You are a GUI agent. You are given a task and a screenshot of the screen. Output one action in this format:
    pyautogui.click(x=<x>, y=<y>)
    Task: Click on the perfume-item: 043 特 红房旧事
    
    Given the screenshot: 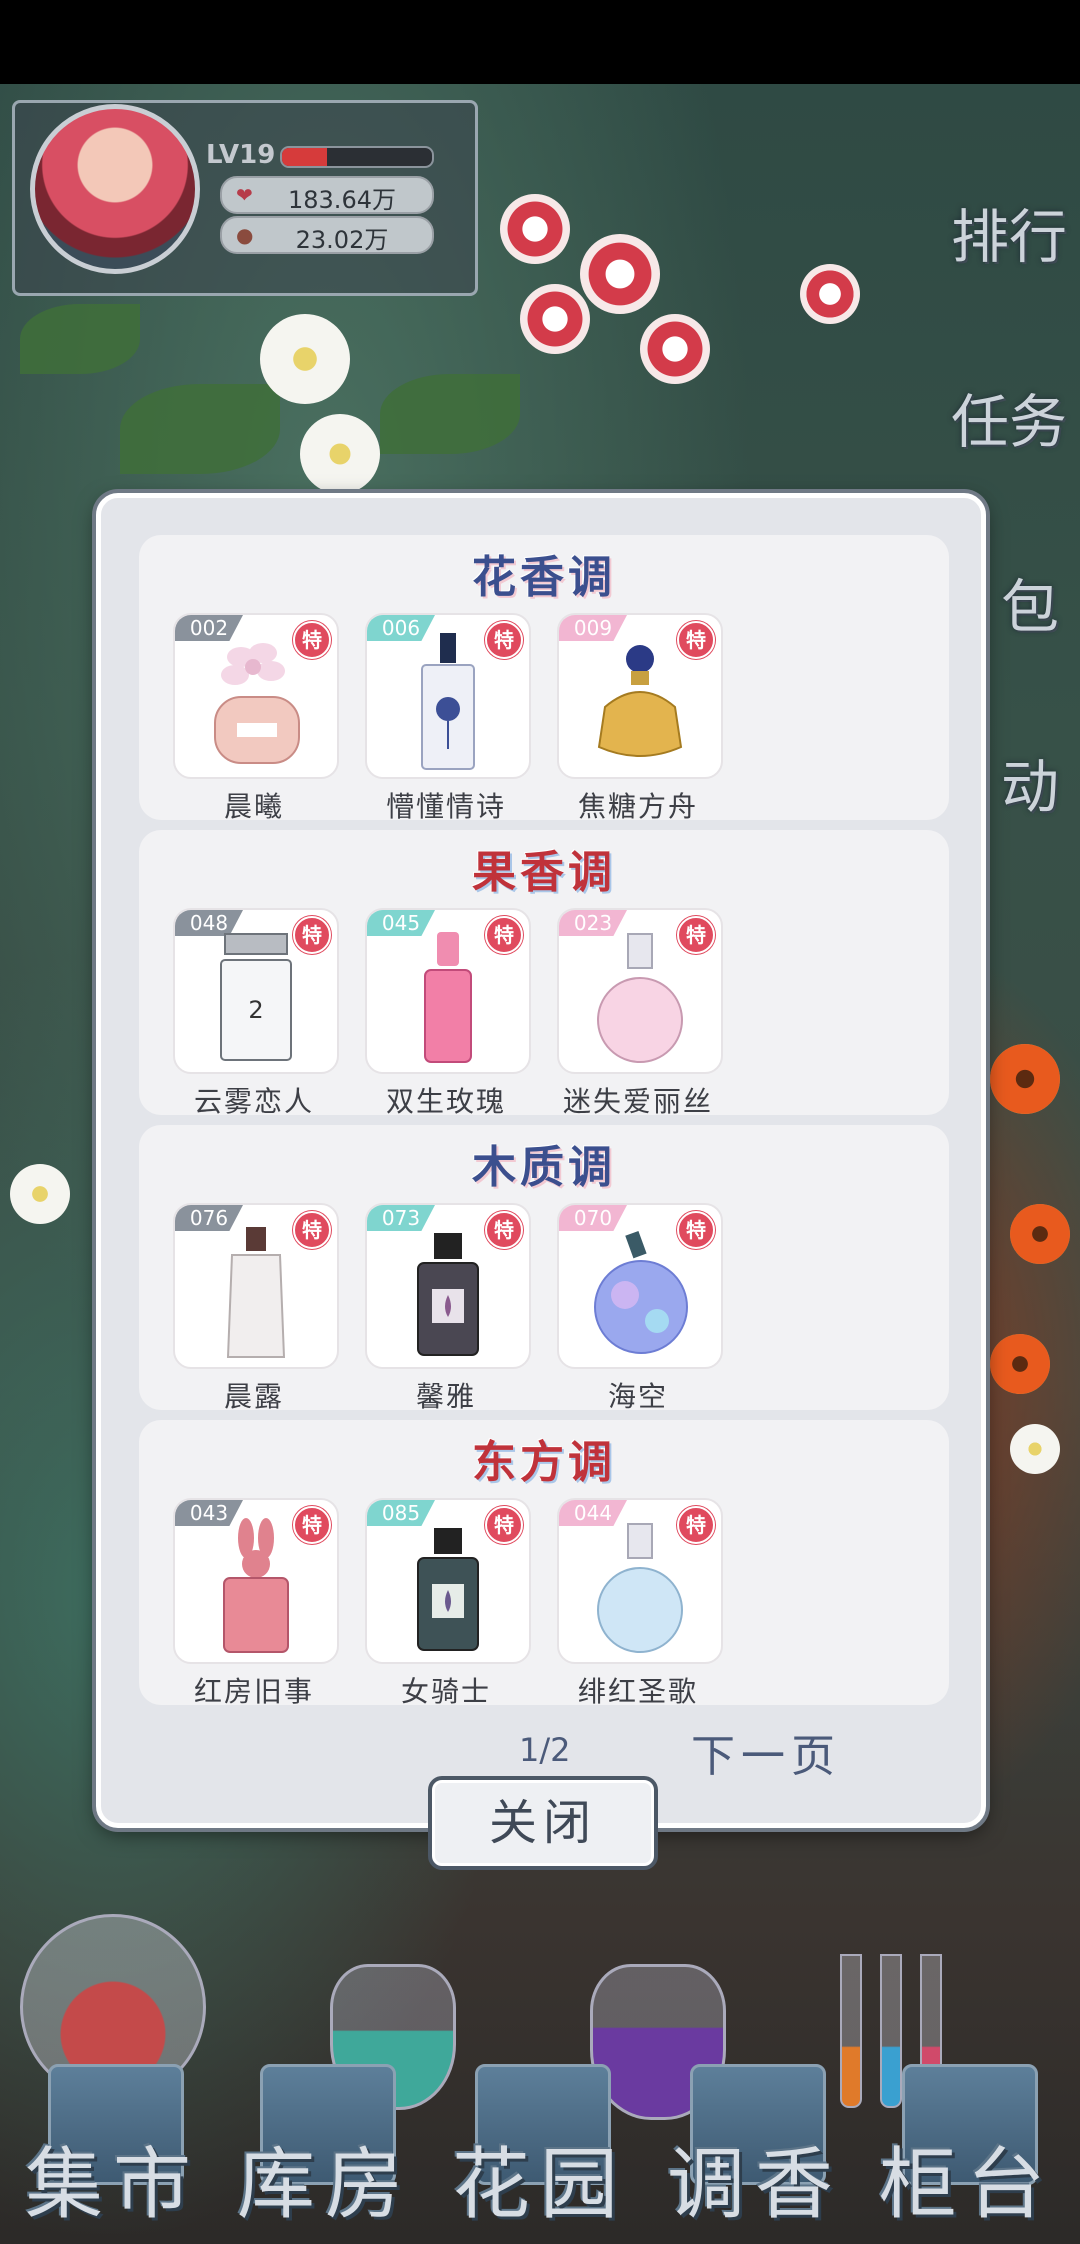 What is the action you would take?
    pyautogui.click(x=256, y=1604)
    